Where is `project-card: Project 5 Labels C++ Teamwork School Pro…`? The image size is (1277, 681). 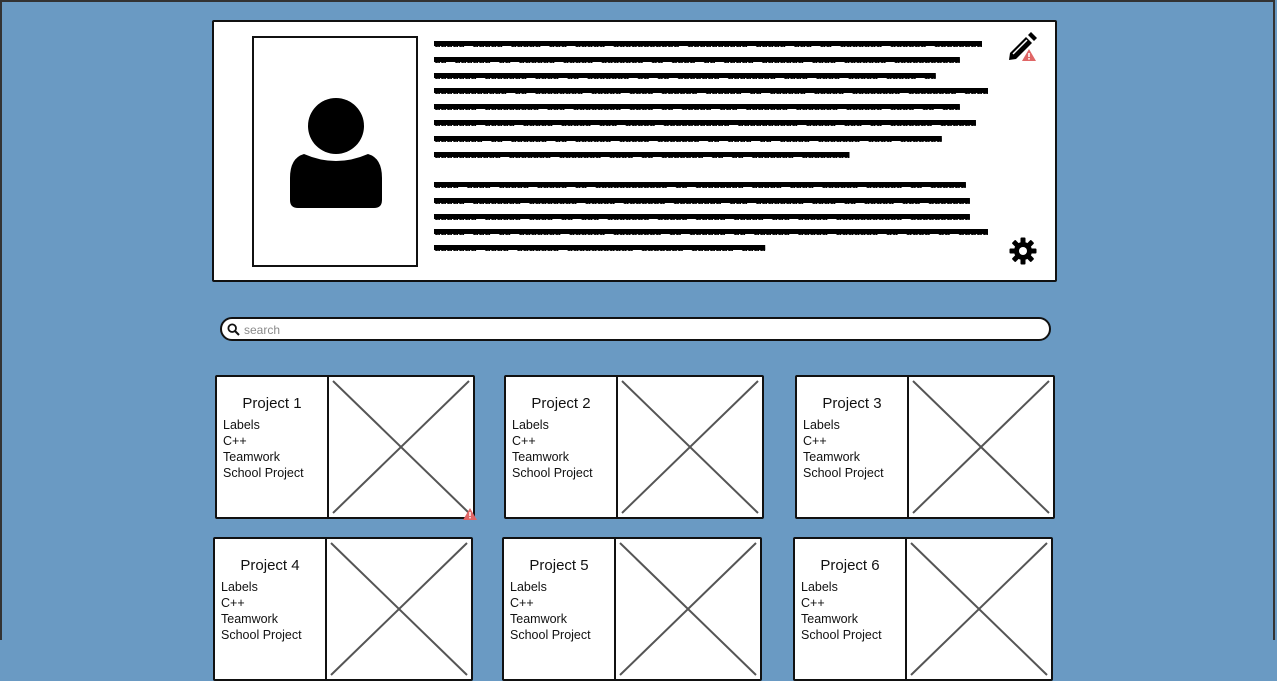 project-card: Project 5 Labels C++ Teamwork School Pro… is located at coordinates (632, 609).